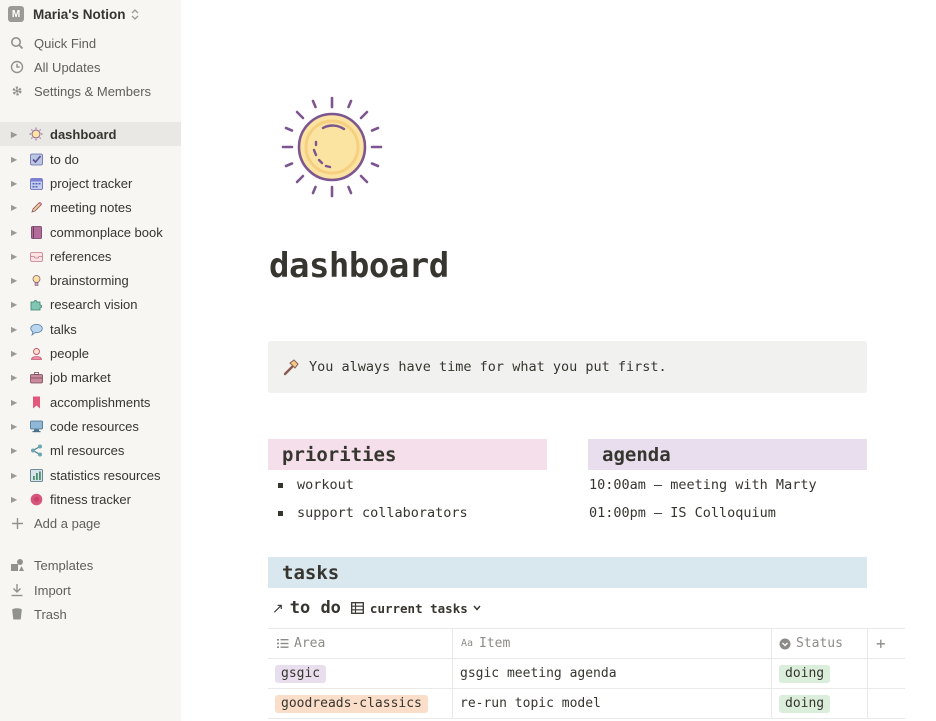 The image size is (936, 721). What do you see at coordinates (530, 703) in the screenshot?
I see `item-cell: re-run topic model` at bounding box center [530, 703].